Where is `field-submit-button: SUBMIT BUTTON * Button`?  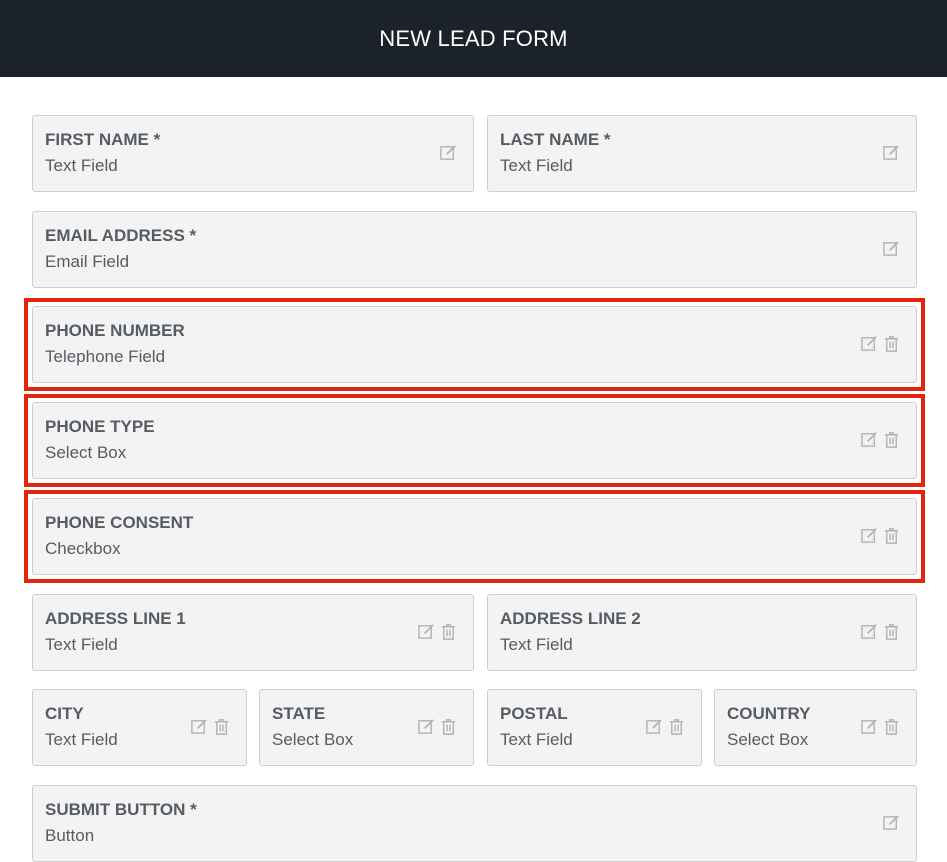
field-submit-button: SUBMIT BUTTON * Button is located at coordinates (474, 823).